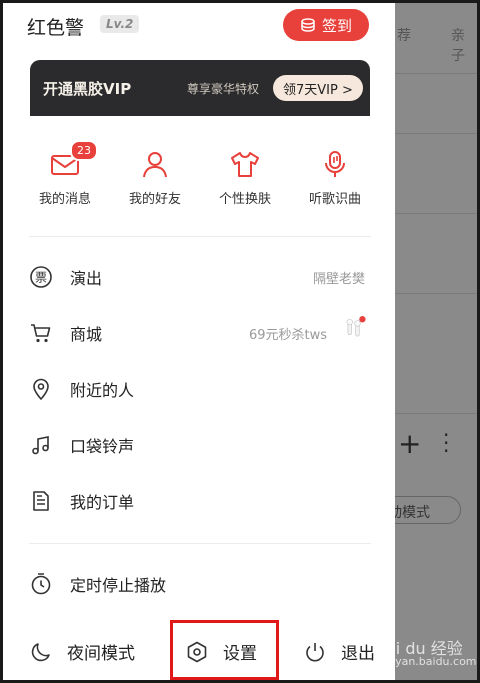  Describe the element at coordinates (154, 199) in the screenshot. I see `quick-action-label: 我的好友` at that location.